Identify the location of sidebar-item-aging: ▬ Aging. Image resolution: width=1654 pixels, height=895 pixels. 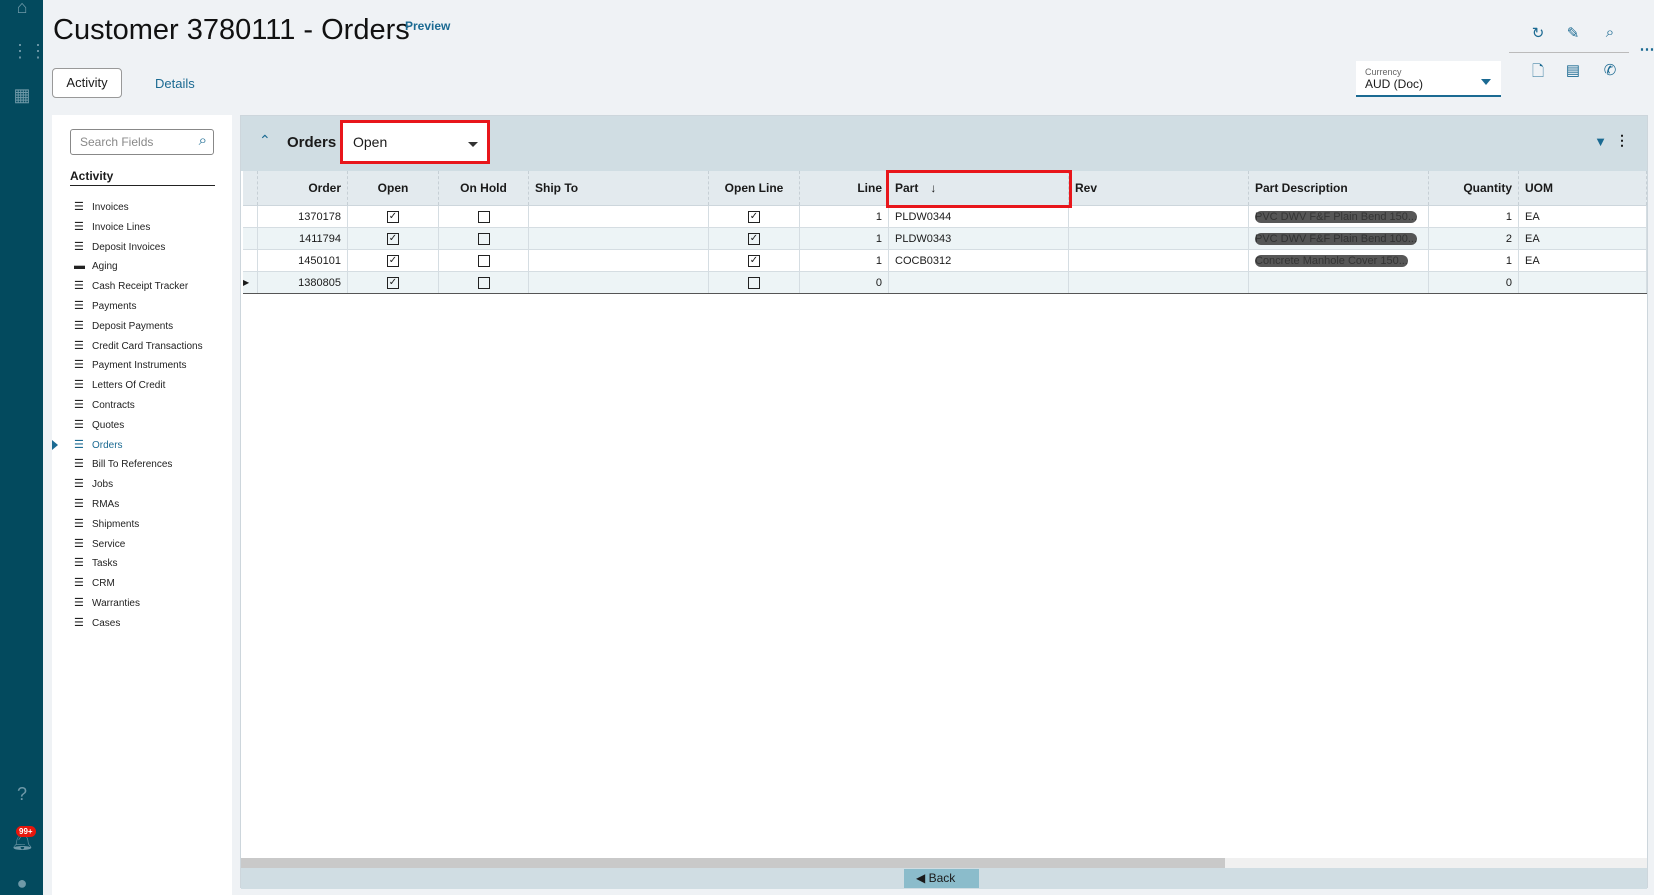
(96, 266).